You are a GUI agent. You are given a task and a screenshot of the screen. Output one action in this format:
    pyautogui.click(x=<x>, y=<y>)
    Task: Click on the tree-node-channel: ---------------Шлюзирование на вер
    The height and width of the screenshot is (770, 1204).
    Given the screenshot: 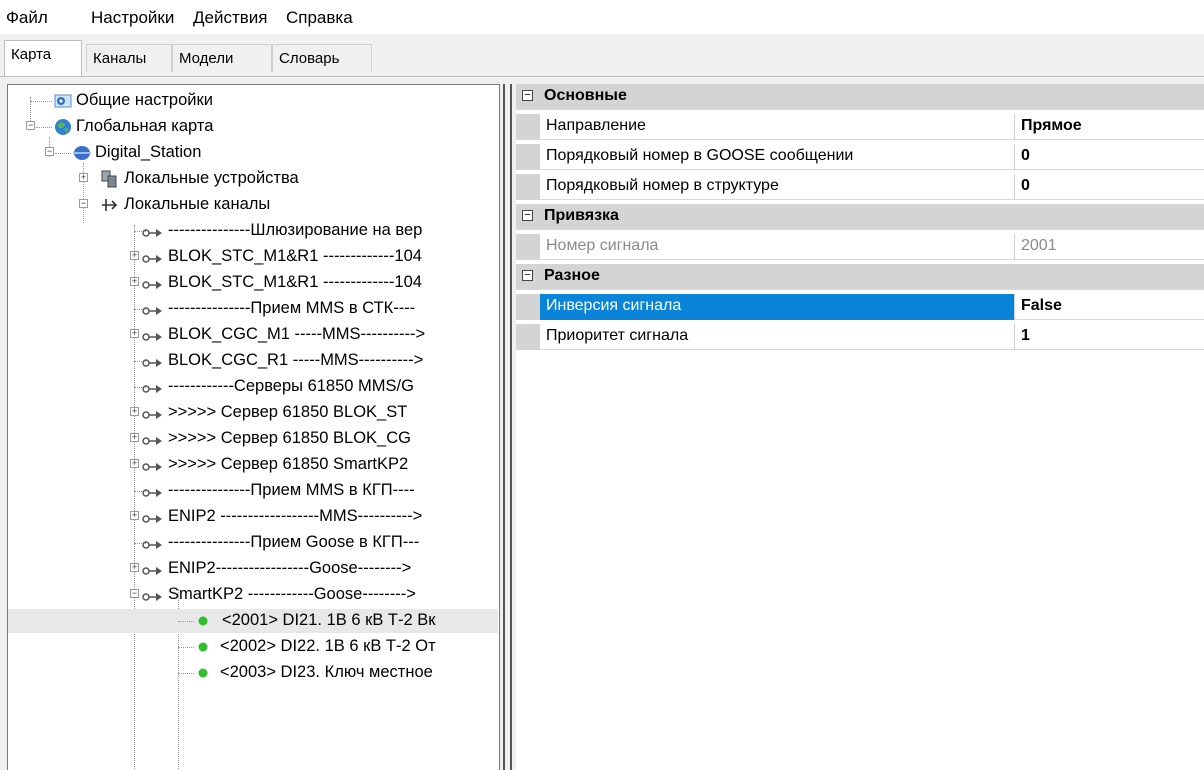 What is the action you would take?
    pyautogui.click(x=253, y=231)
    